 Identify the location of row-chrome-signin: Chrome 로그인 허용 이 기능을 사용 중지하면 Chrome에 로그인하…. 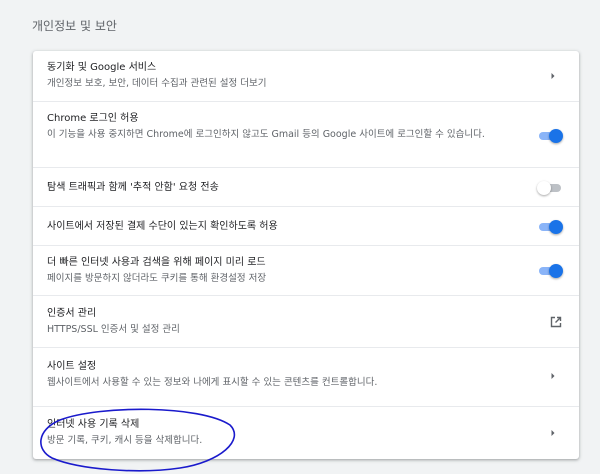
(306, 134).